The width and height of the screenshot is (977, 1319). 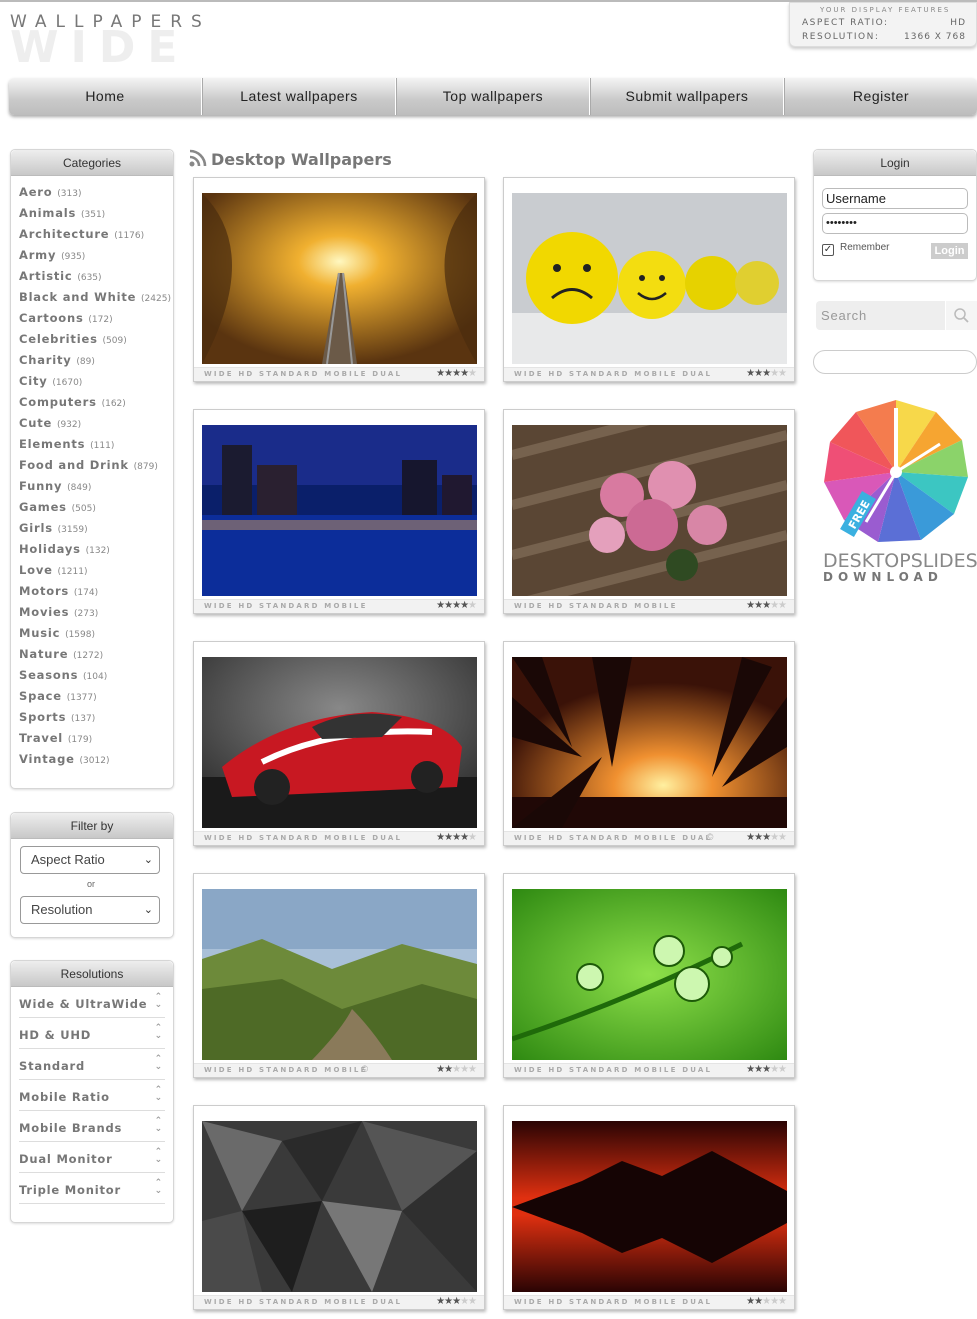 I want to click on category-count: (509), so click(x=114, y=341).